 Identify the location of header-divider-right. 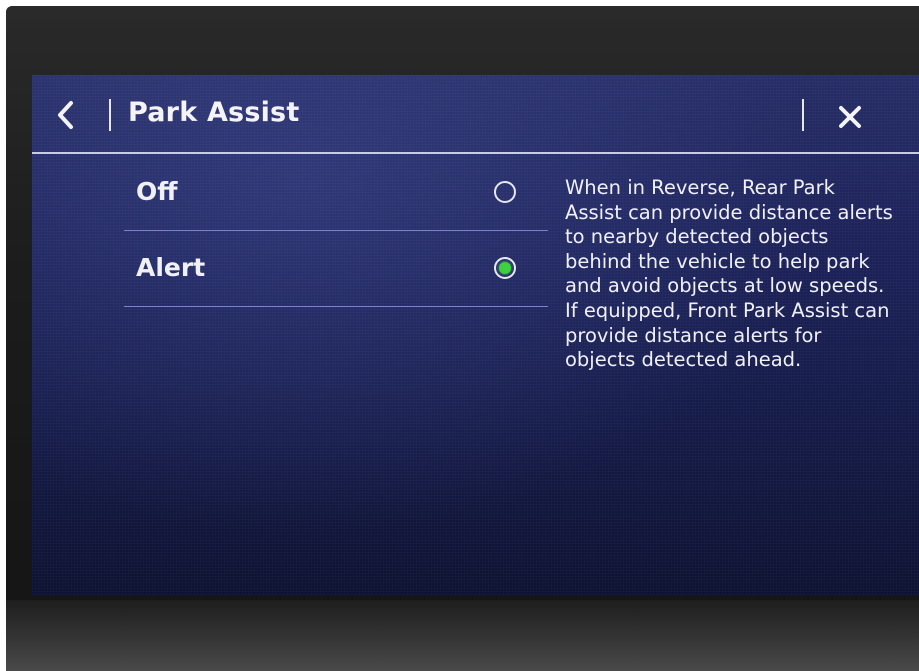
(803, 115).